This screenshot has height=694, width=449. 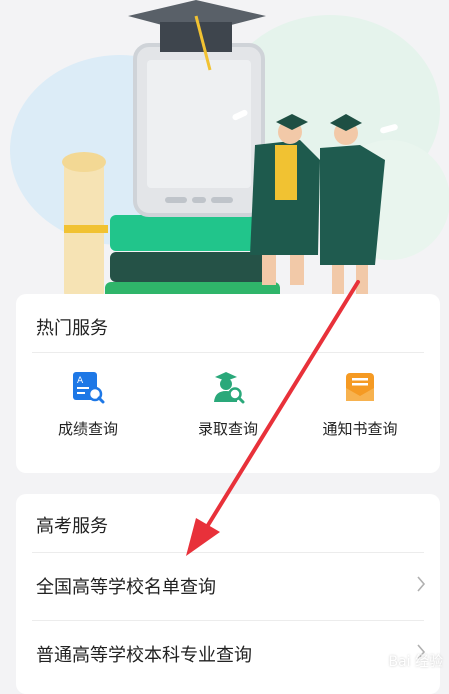 I want to click on divider, so click(x=228, y=352).